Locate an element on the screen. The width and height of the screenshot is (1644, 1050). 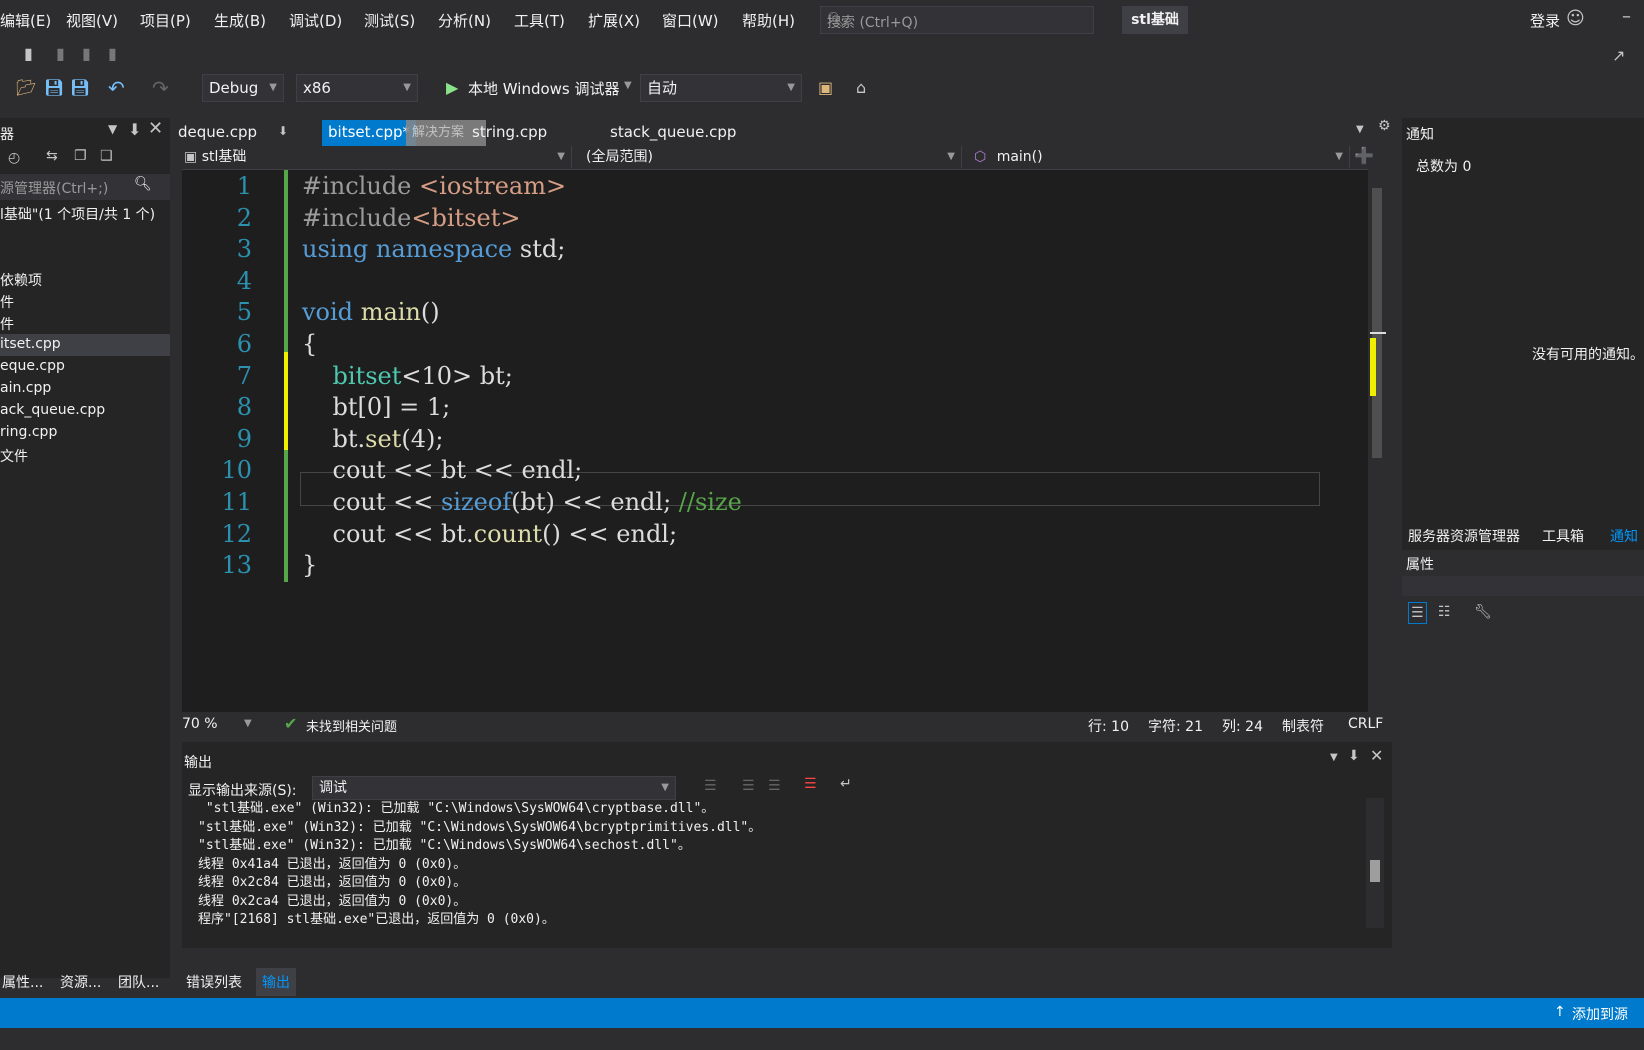
properties-object-selector is located at coordinates (1523, 586).